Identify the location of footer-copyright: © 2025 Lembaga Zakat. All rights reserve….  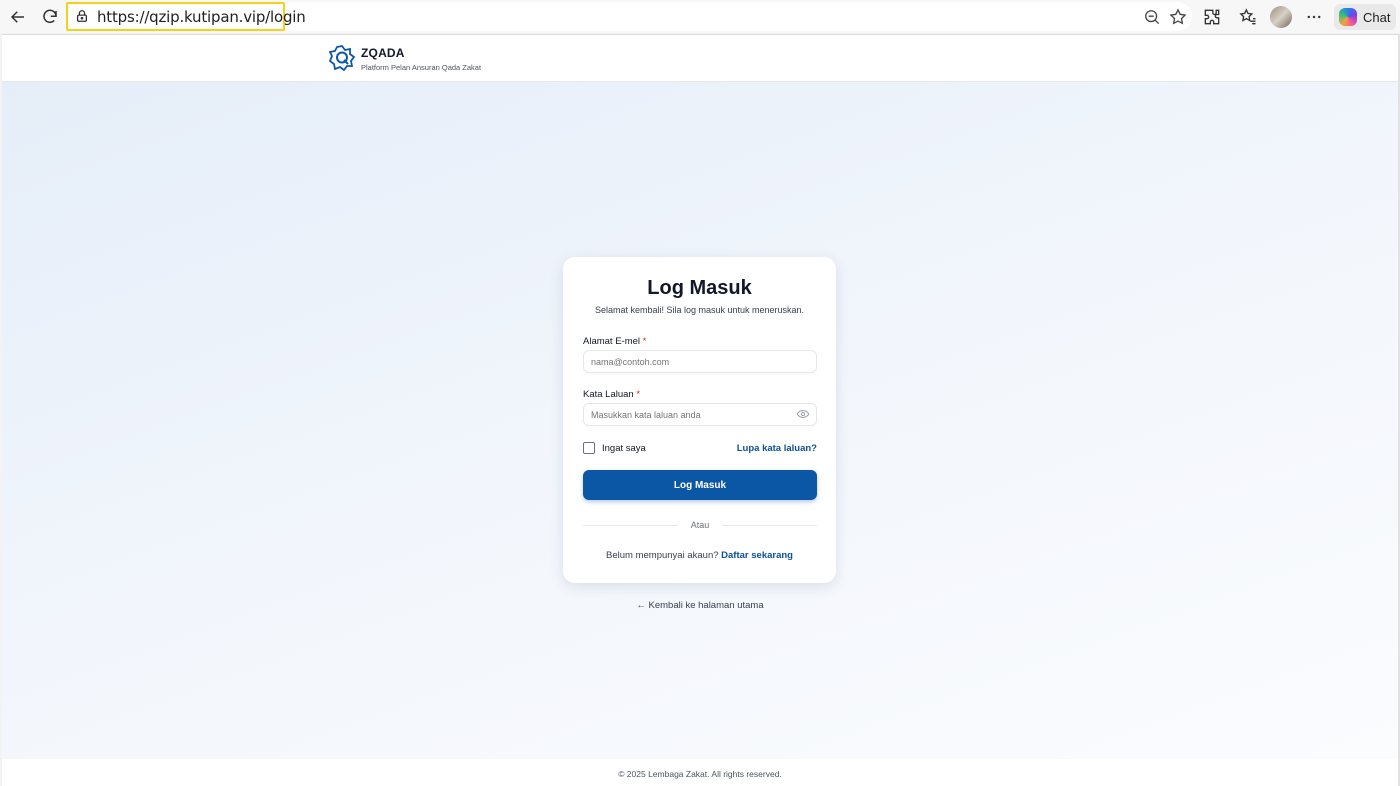
(700, 774).